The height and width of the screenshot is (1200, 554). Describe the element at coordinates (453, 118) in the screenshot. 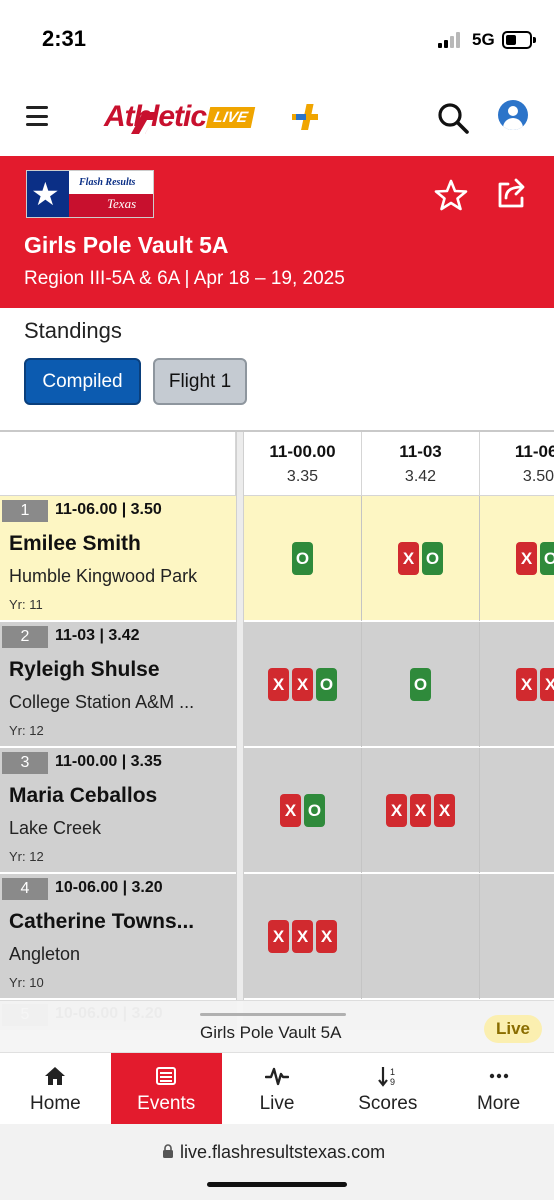

I see `search-icon` at that location.